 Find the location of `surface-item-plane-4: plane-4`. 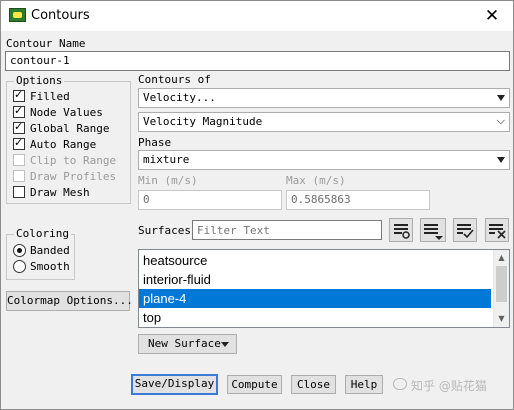

surface-item-plane-4: plane-4 is located at coordinates (315, 298).